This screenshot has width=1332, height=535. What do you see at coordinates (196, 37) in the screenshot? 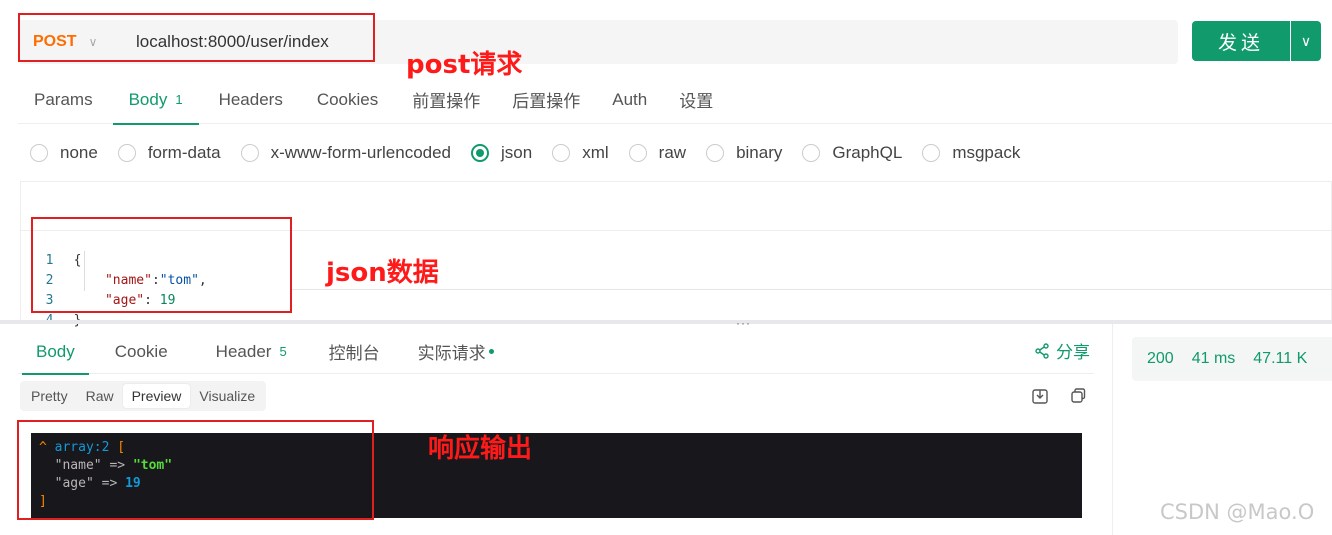
I see `annotation-box-request` at bounding box center [196, 37].